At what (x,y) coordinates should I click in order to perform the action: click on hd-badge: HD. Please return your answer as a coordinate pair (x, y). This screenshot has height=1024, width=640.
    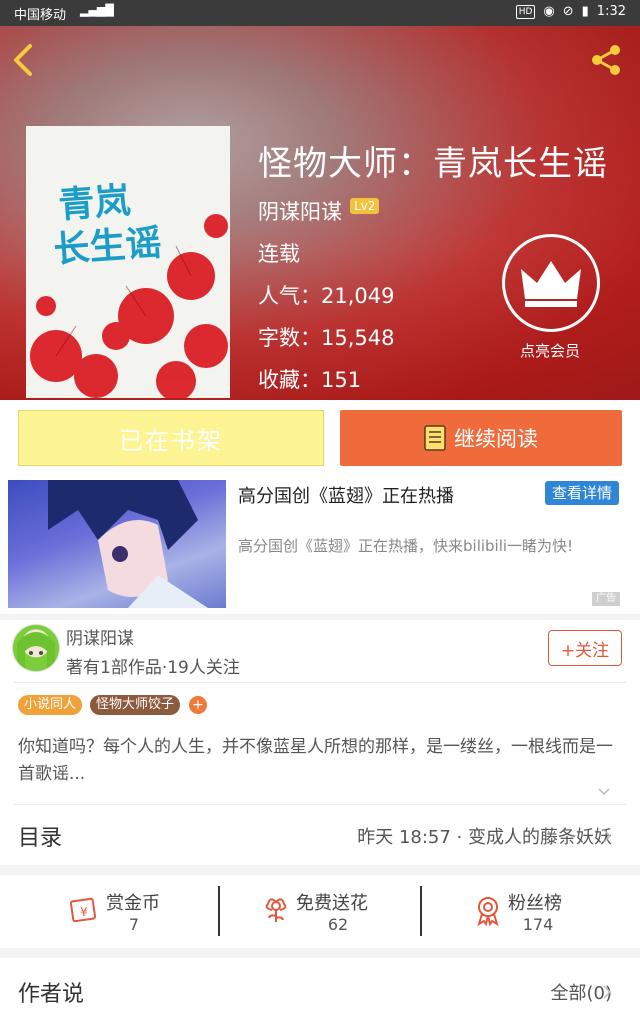
    Looking at the image, I should click on (525, 11).